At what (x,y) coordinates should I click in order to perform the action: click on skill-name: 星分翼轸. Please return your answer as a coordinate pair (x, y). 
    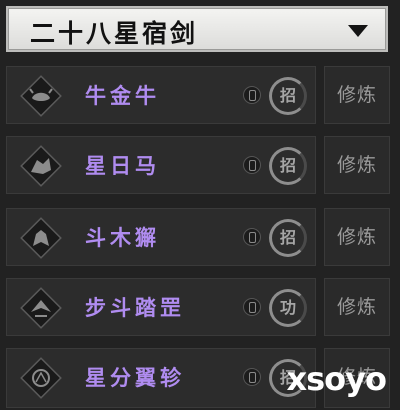
    Looking at the image, I should click on (135, 378).